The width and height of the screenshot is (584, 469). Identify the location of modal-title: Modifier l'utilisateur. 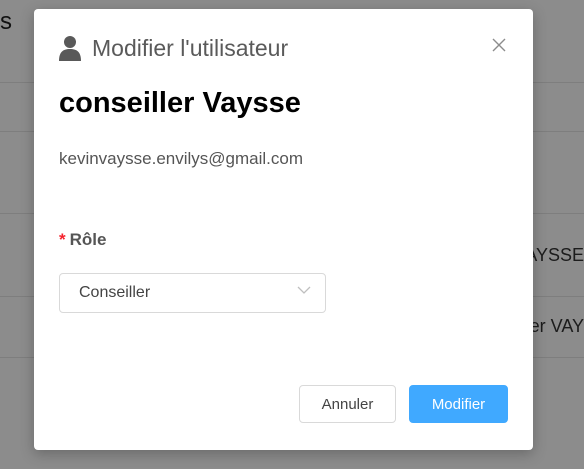
(190, 47).